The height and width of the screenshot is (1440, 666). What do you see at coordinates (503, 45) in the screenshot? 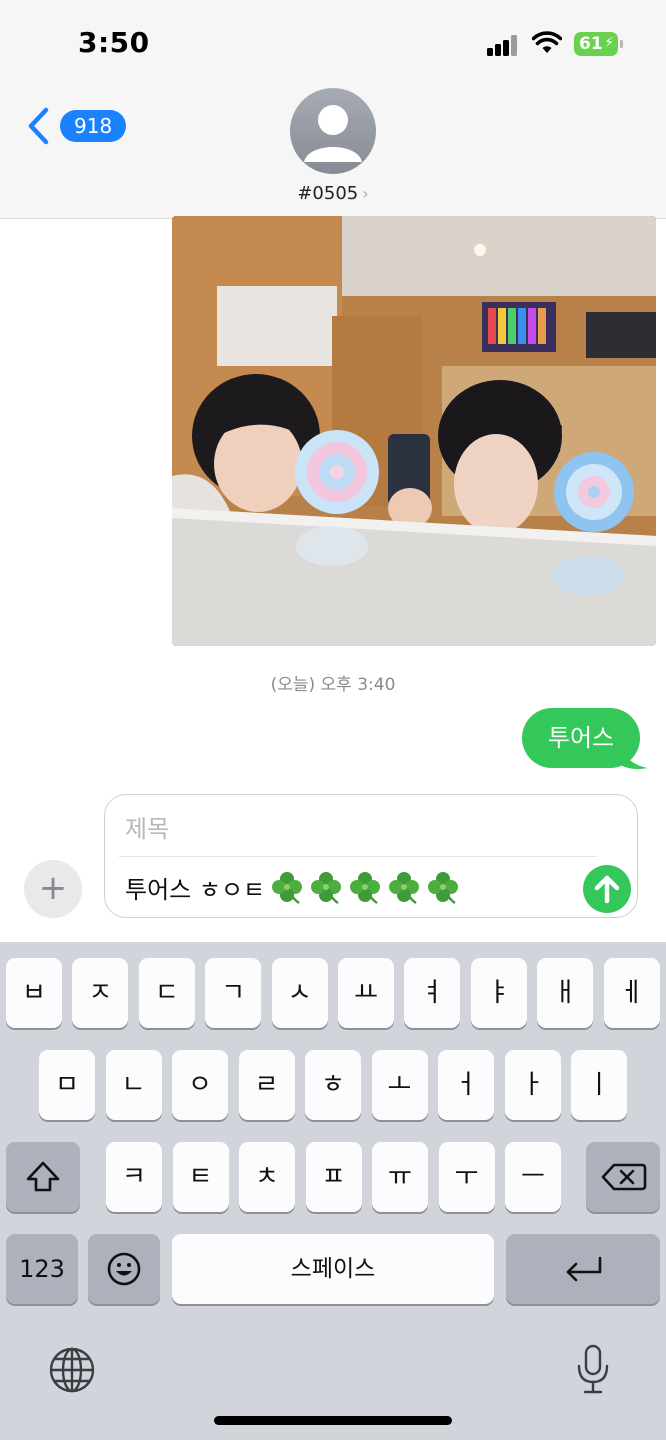
I see `signal-icon` at bounding box center [503, 45].